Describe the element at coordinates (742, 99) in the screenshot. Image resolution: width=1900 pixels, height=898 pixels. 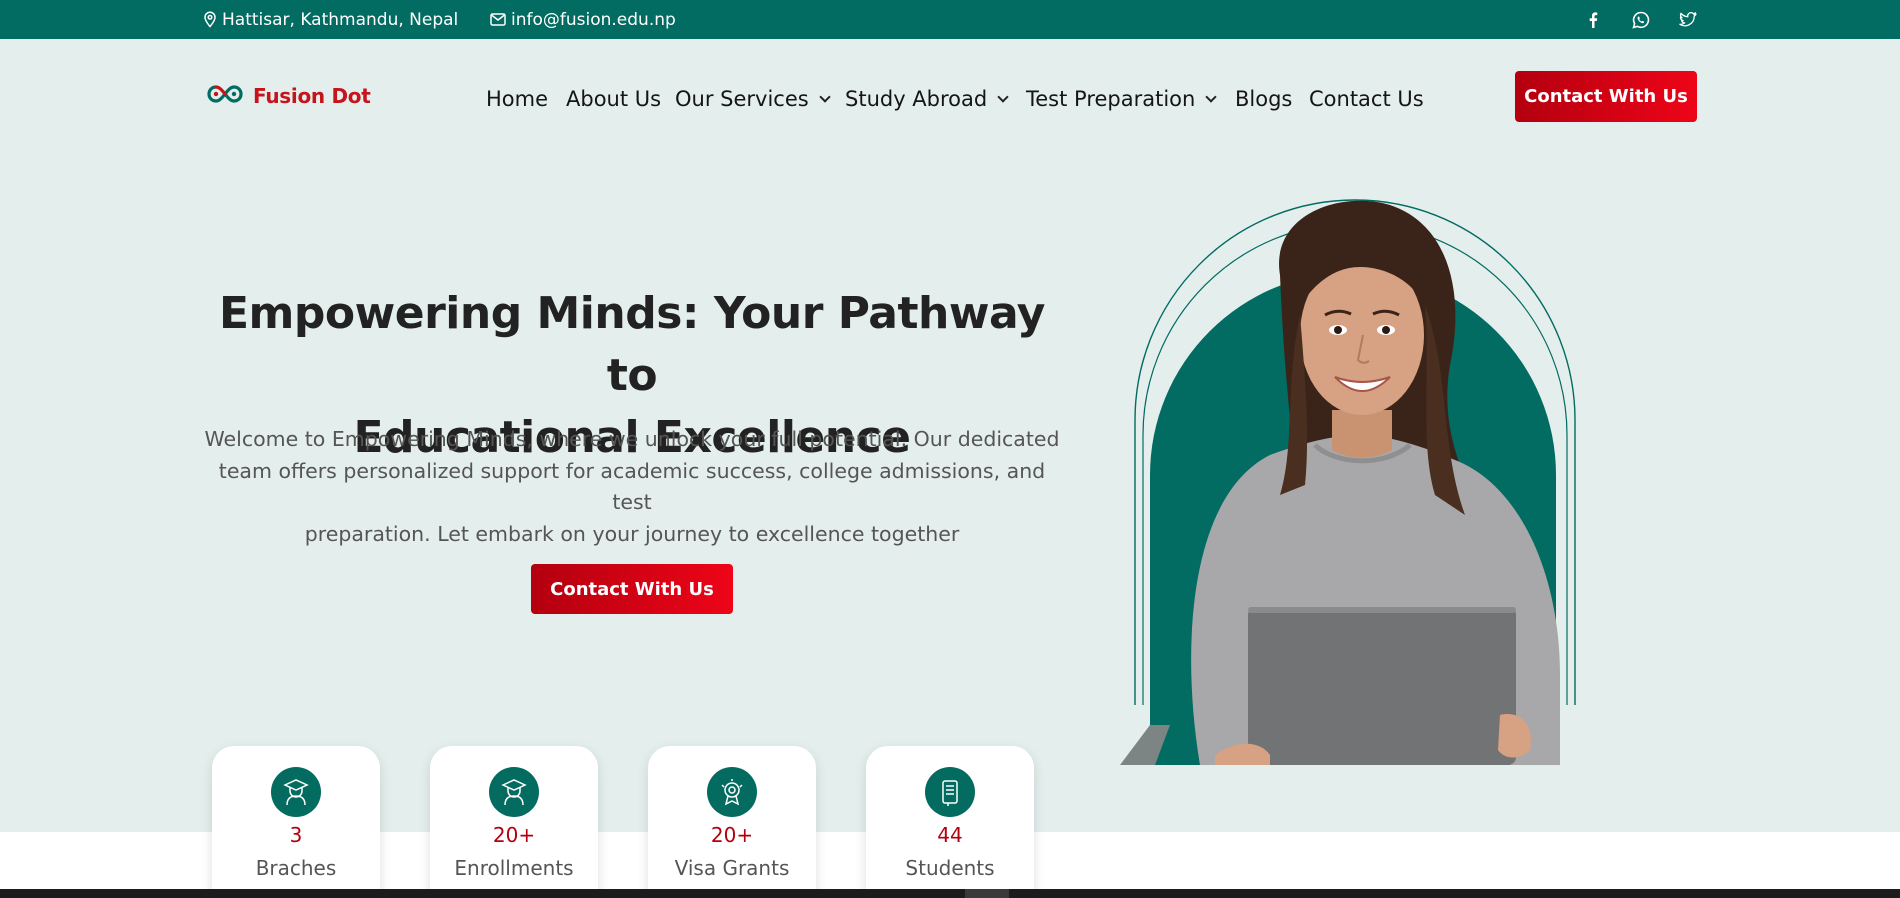
I see `nav-label: Our Services` at that location.